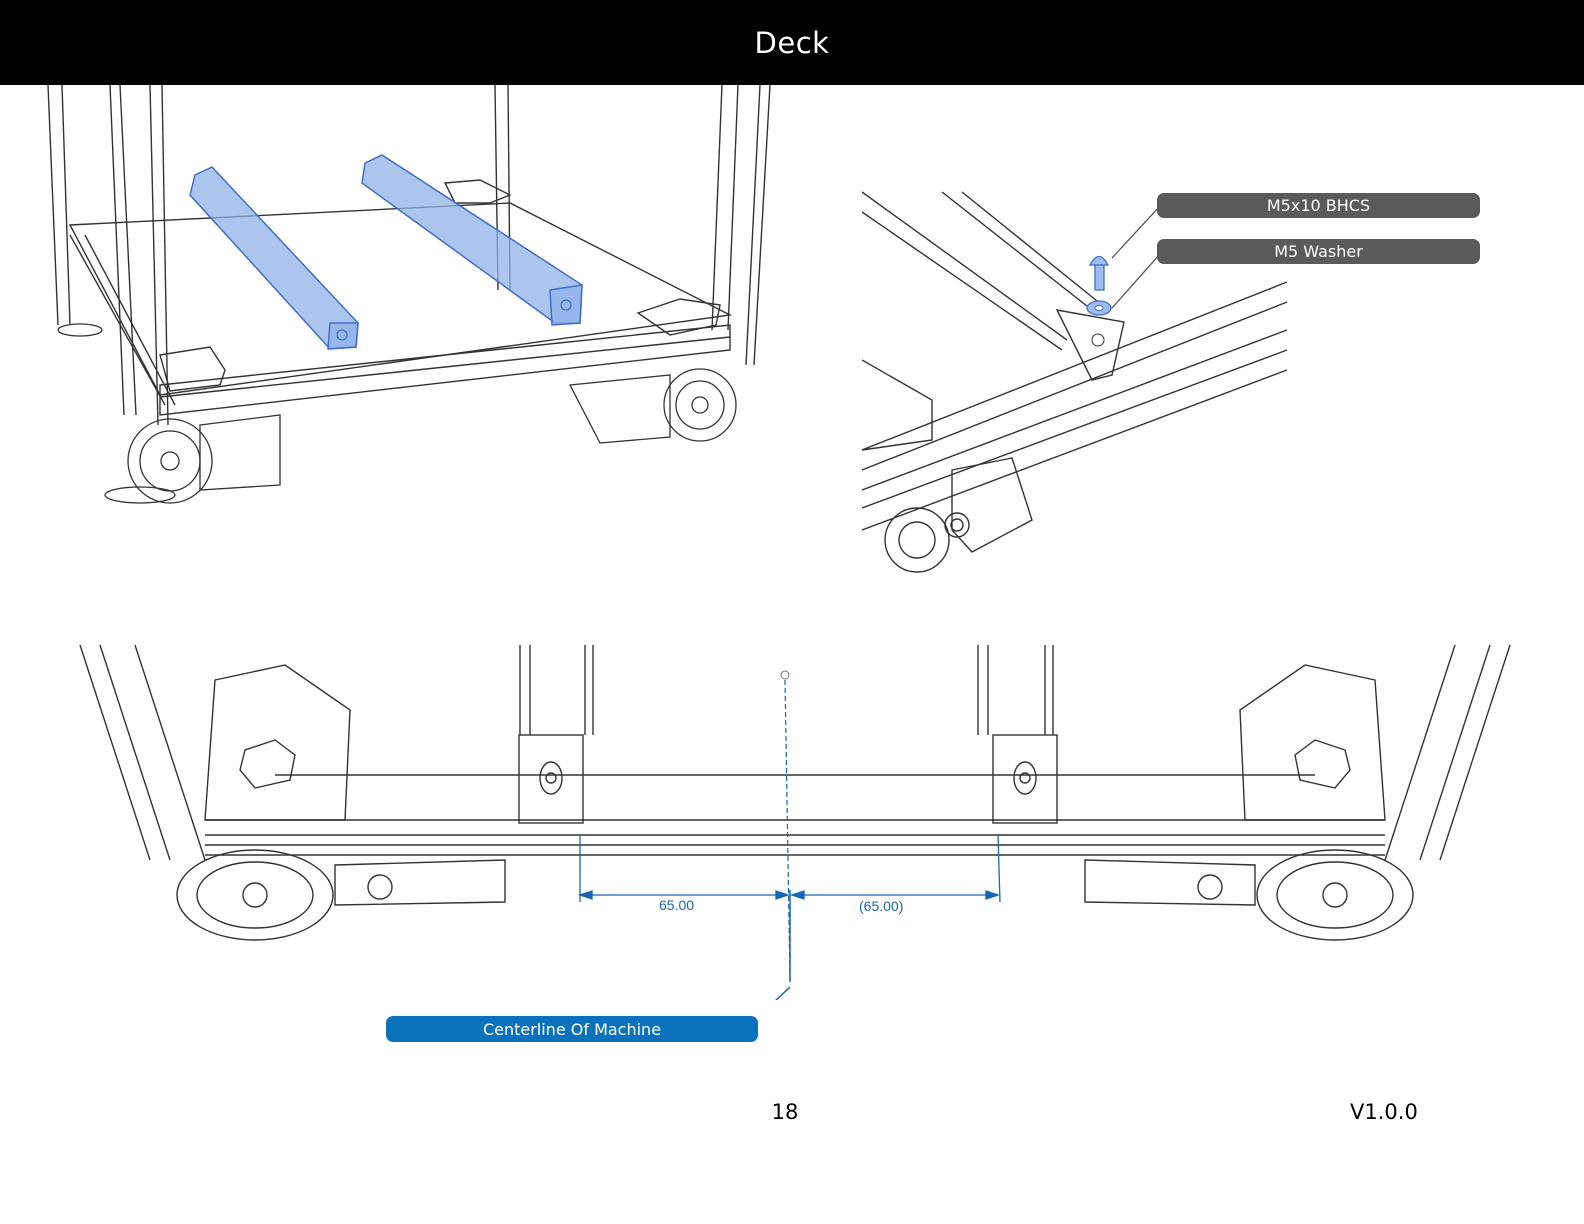 The image size is (1584, 1224). I want to click on washer-callout-label: M5 Washer, so click(1318, 251).